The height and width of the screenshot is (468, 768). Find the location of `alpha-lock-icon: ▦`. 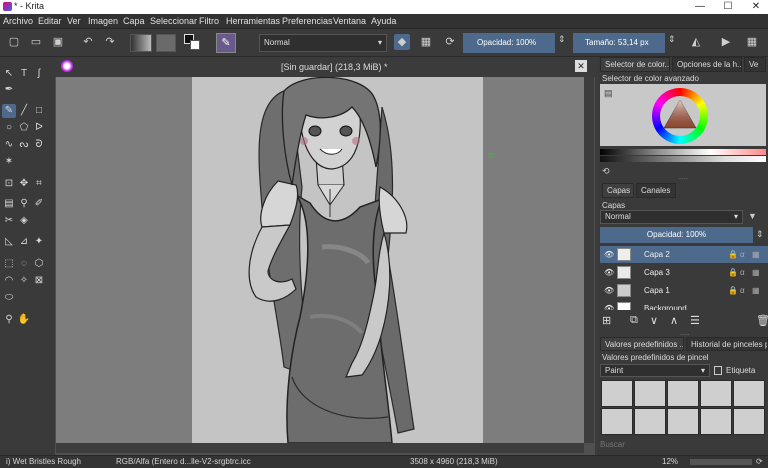

alpha-lock-icon: ▦ is located at coordinates (426, 42).